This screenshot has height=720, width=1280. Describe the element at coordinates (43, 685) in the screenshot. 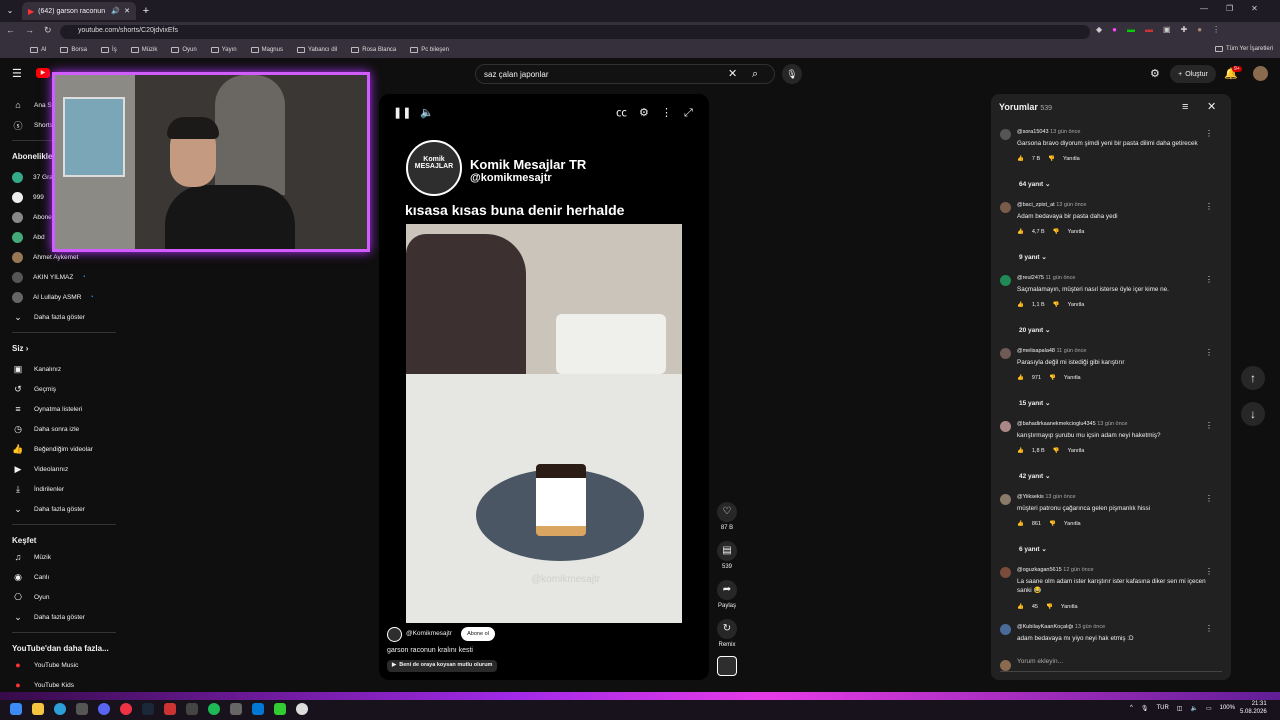

I see `sidebar-item-youtube-kids: ● YouTube Kids` at that location.